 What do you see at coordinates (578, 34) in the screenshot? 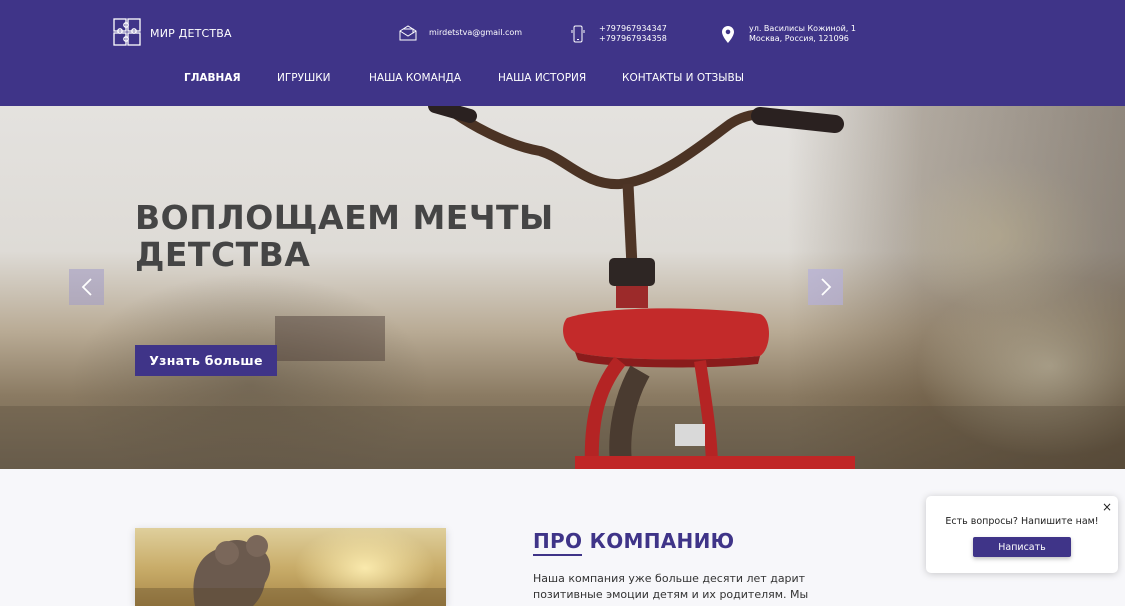
I see `phone-icon` at bounding box center [578, 34].